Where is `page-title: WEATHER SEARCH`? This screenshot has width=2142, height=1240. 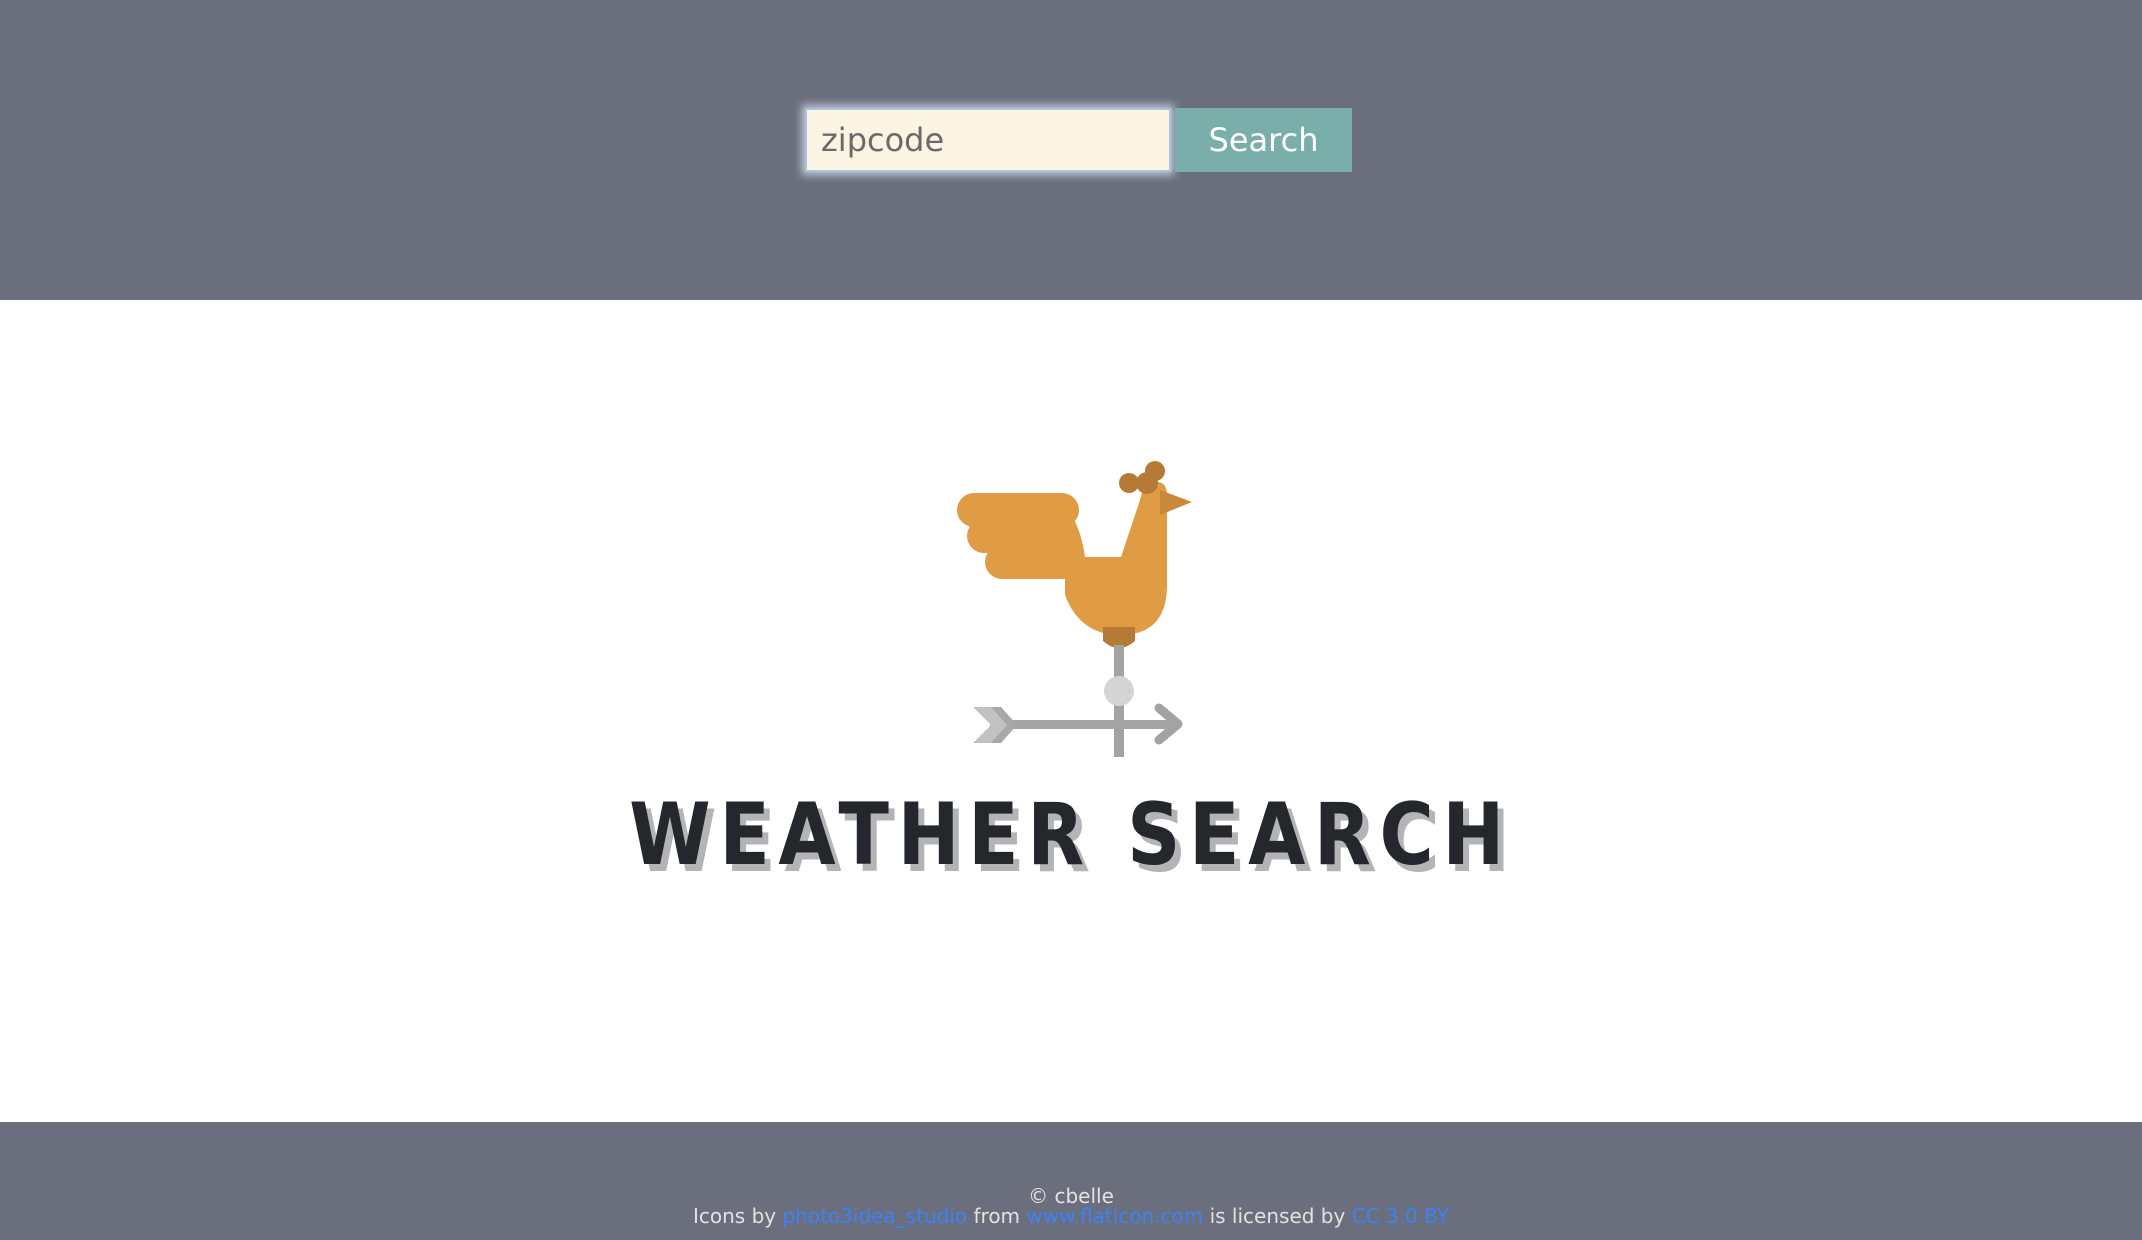 page-title: WEATHER SEARCH is located at coordinates (1071, 835).